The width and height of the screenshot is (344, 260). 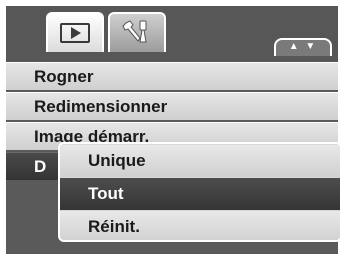 I want to click on tab-playback, so click(x=75, y=32).